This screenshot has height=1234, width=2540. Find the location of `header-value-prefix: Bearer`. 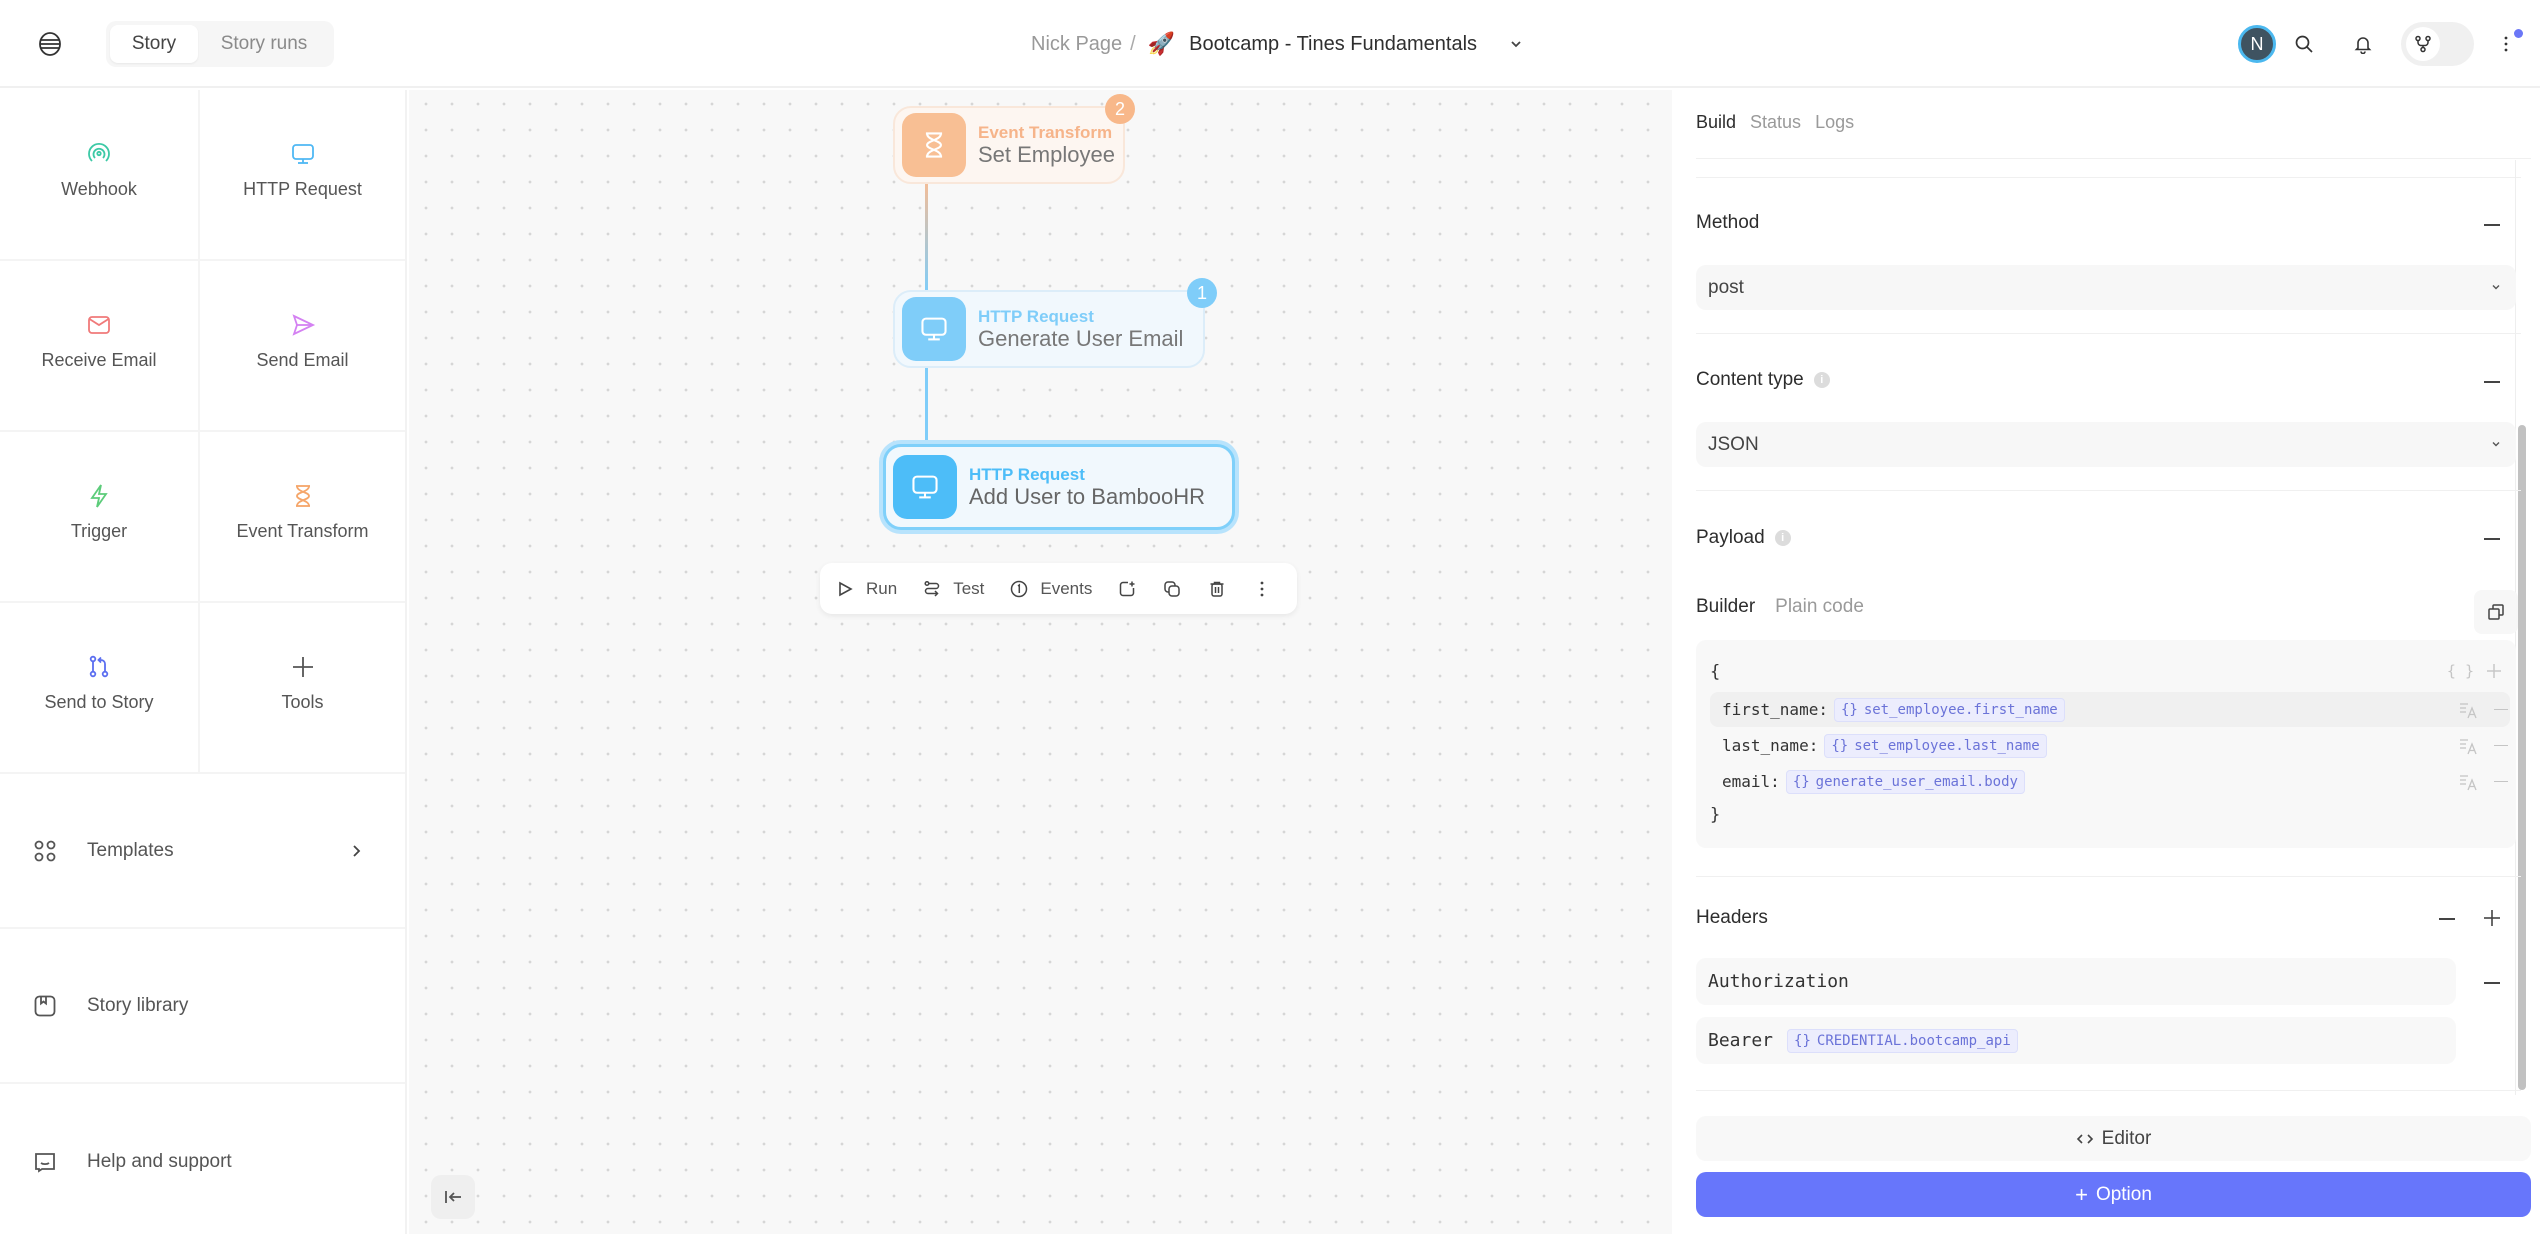

header-value-prefix: Bearer is located at coordinates (1741, 1040).